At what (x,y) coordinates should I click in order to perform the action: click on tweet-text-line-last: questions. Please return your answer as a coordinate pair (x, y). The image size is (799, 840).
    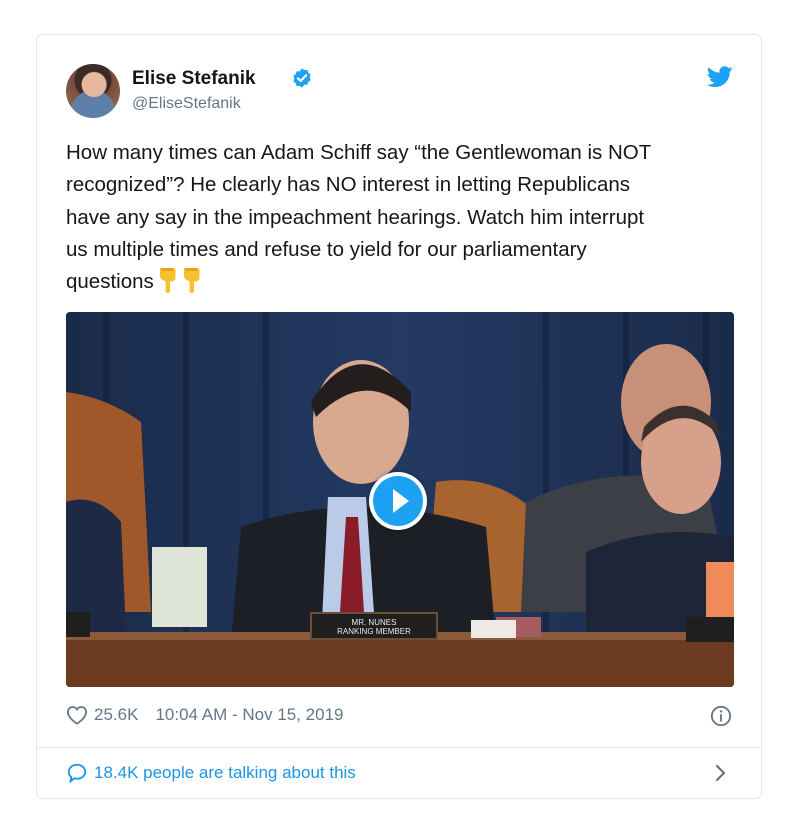
    Looking at the image, I should click on (401, 282).